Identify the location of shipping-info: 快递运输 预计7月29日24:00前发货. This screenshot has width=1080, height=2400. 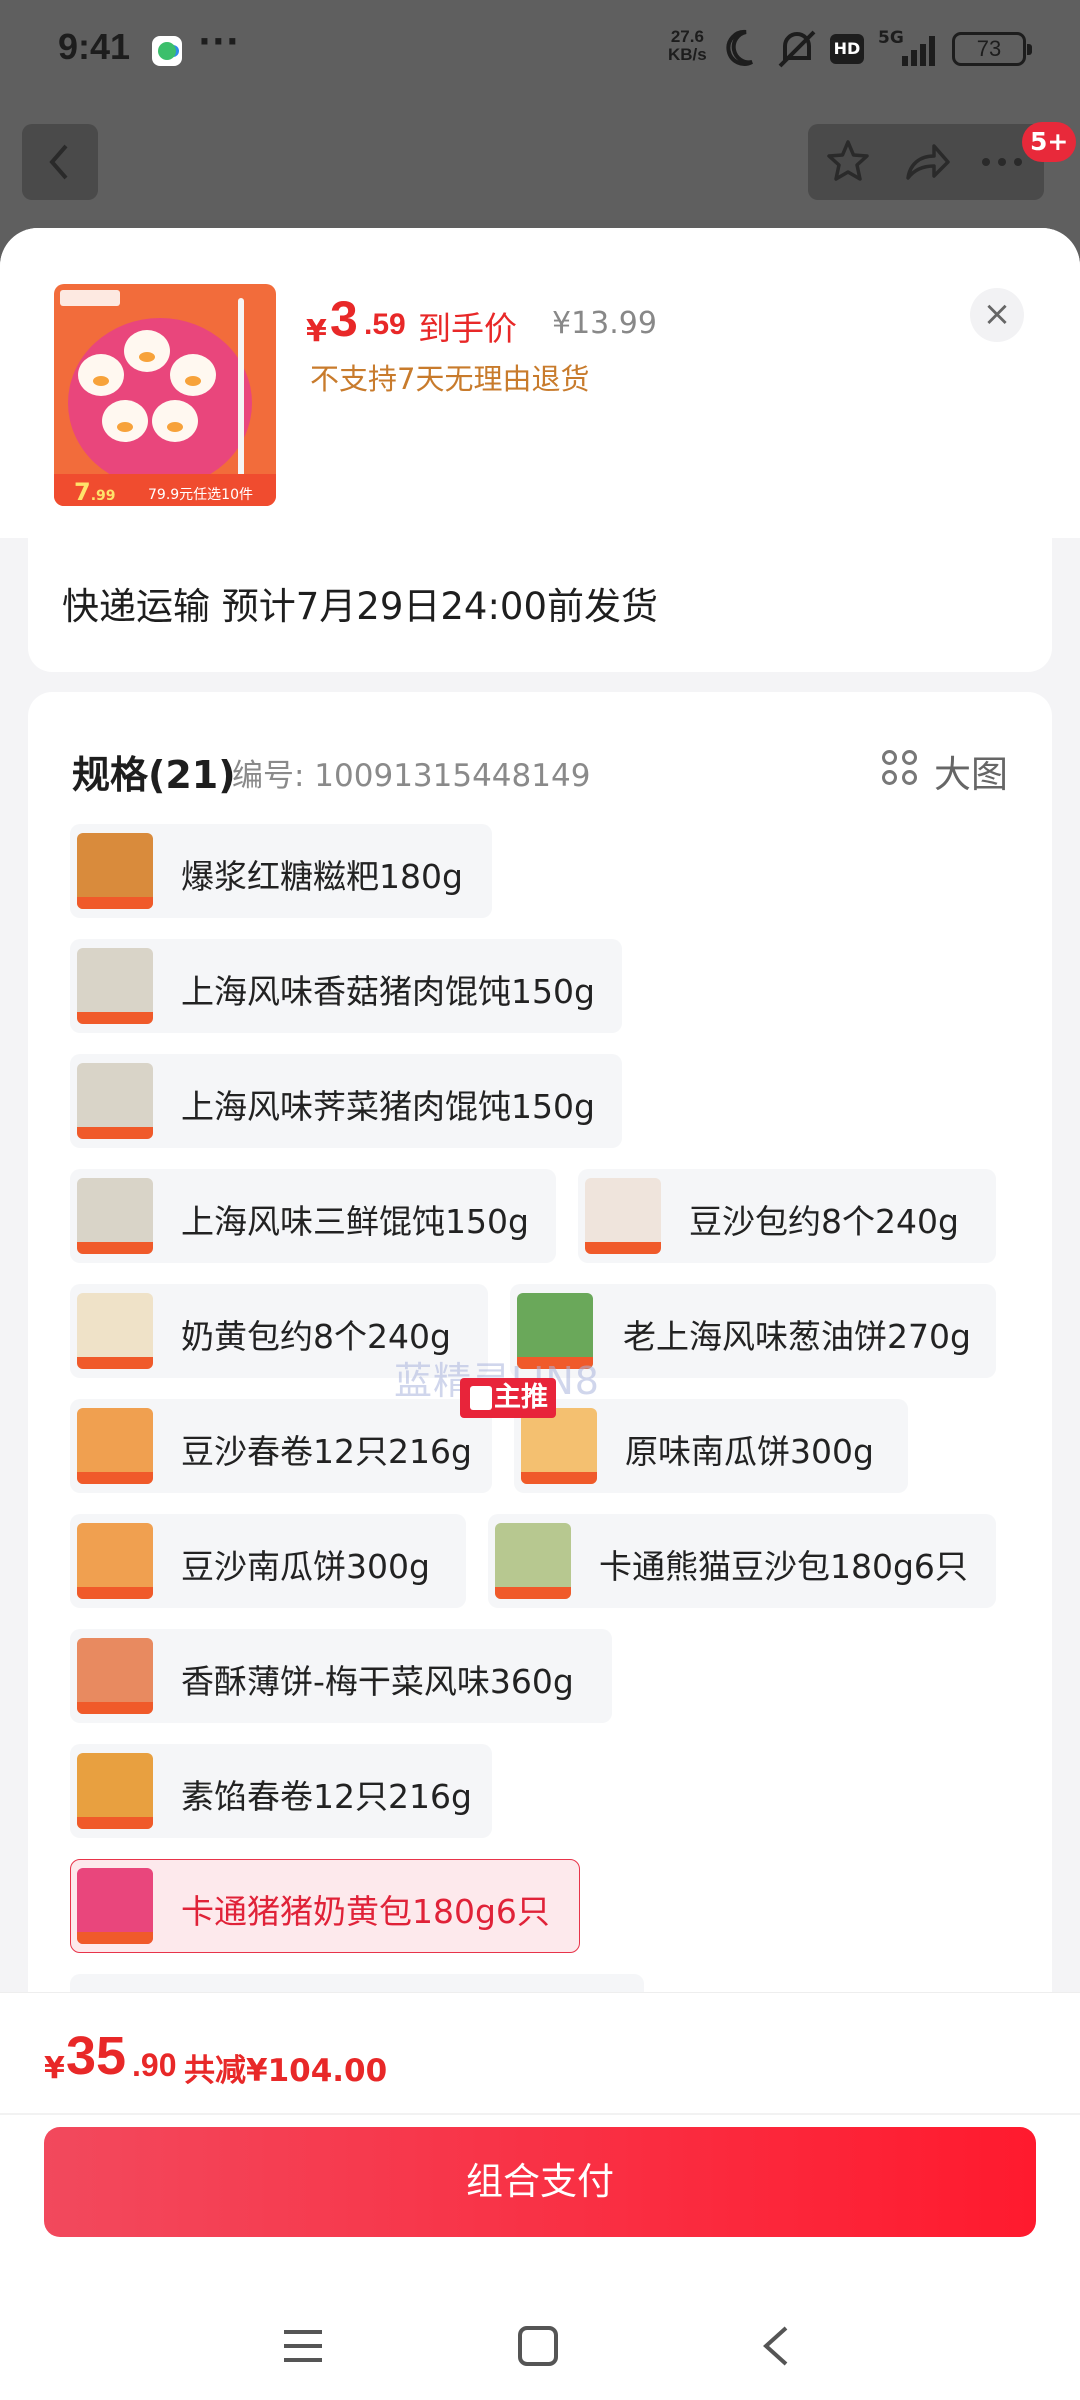
(540, 605).